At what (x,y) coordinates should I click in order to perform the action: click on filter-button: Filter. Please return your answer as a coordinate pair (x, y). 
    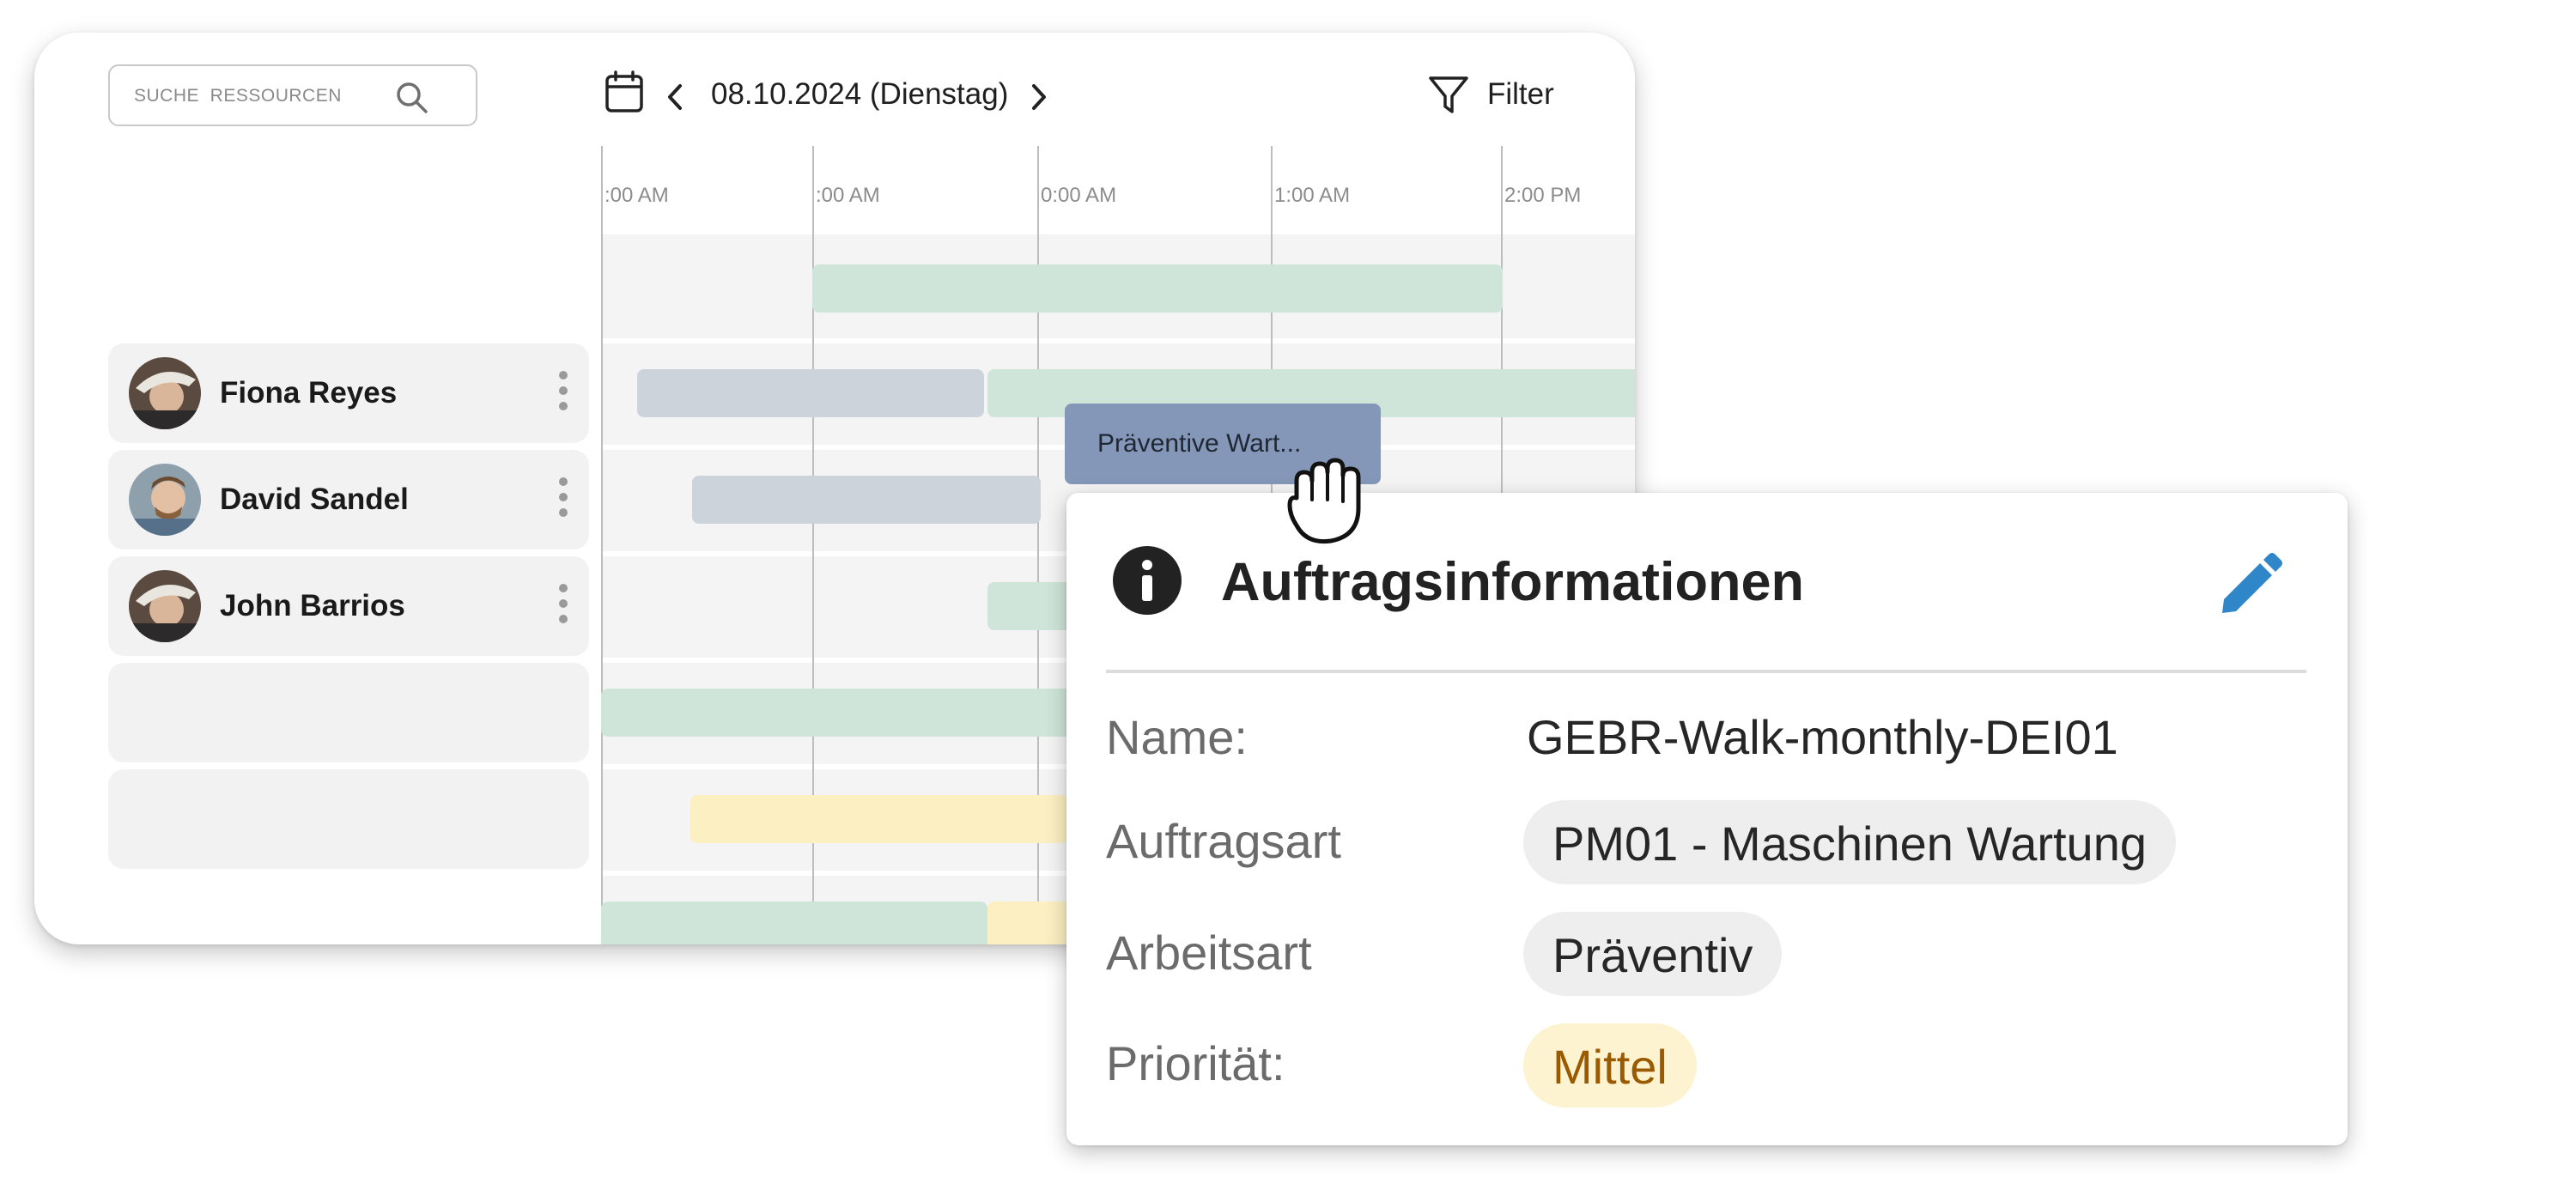
    Looking at the image, I should click on (1521, 94).